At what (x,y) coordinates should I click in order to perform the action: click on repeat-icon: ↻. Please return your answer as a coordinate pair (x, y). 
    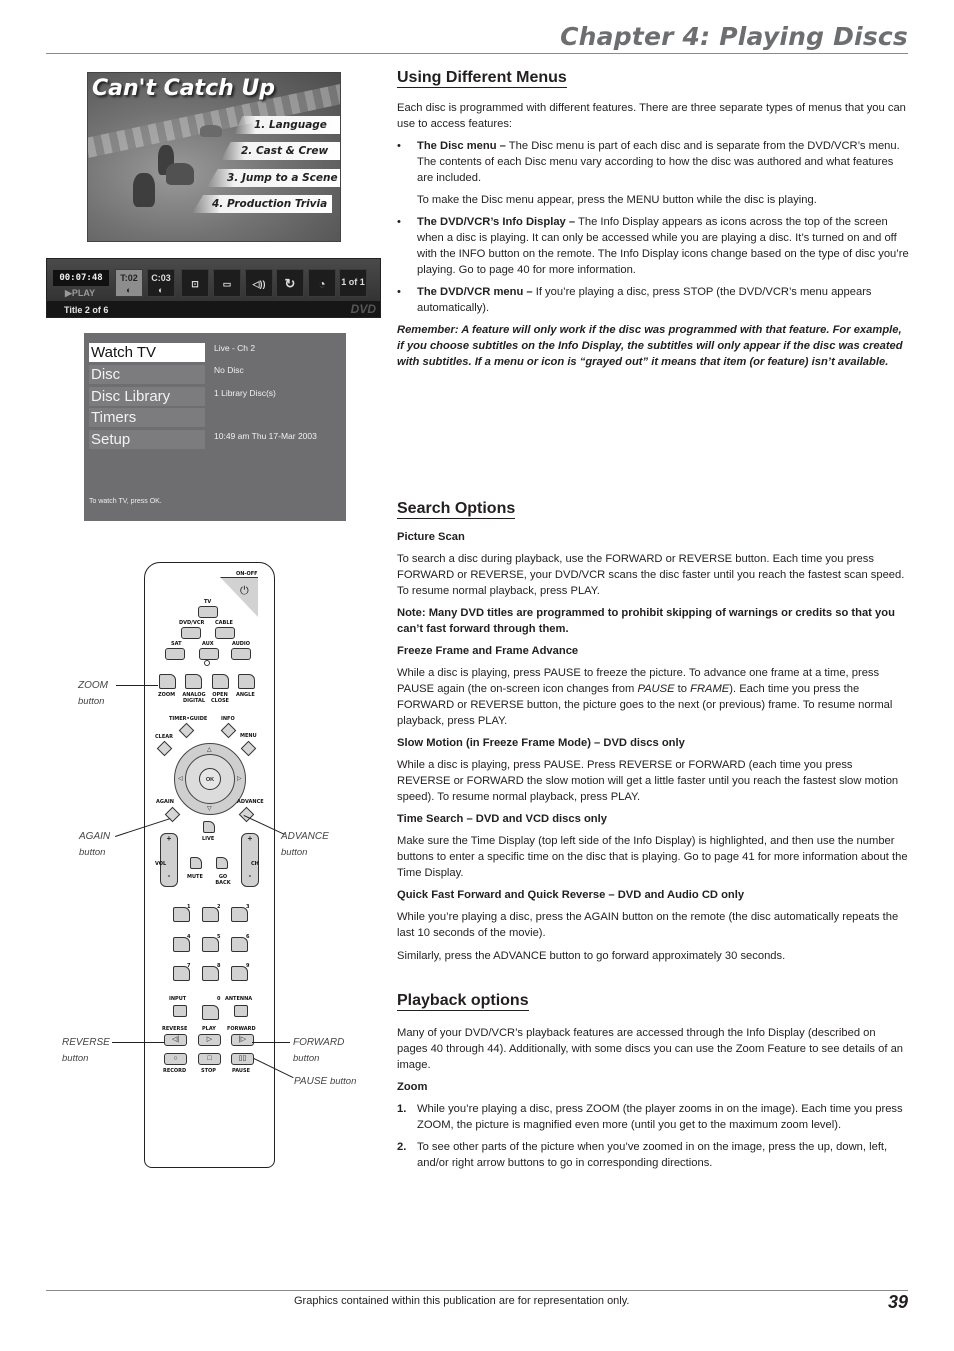
    Looking at the image, I should click on (290, 283).